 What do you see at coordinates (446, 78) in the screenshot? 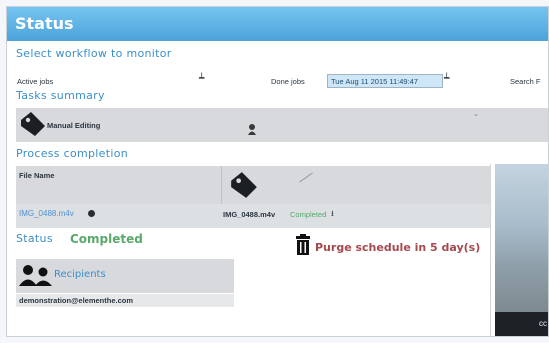
I see `done-jobs-dropdown-arrow-icon: ┷` at bounding box center [446, 78].